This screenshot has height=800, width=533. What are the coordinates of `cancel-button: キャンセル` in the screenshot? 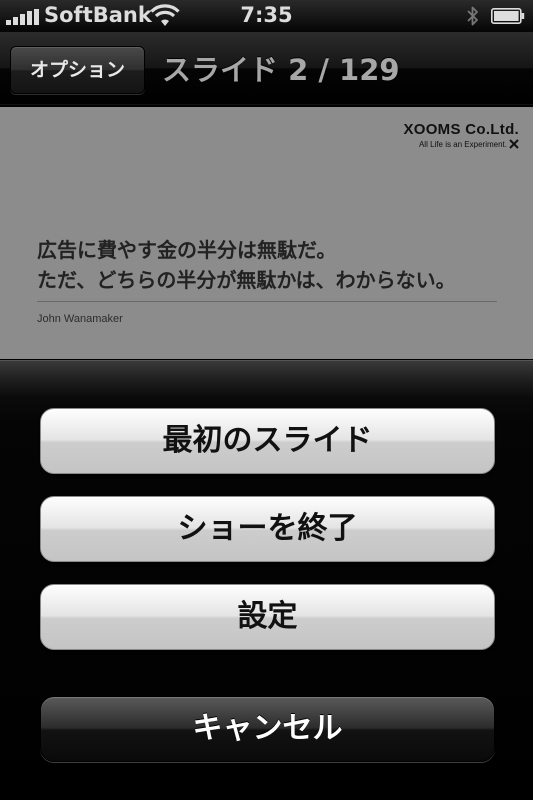 It's located at (267, 729).